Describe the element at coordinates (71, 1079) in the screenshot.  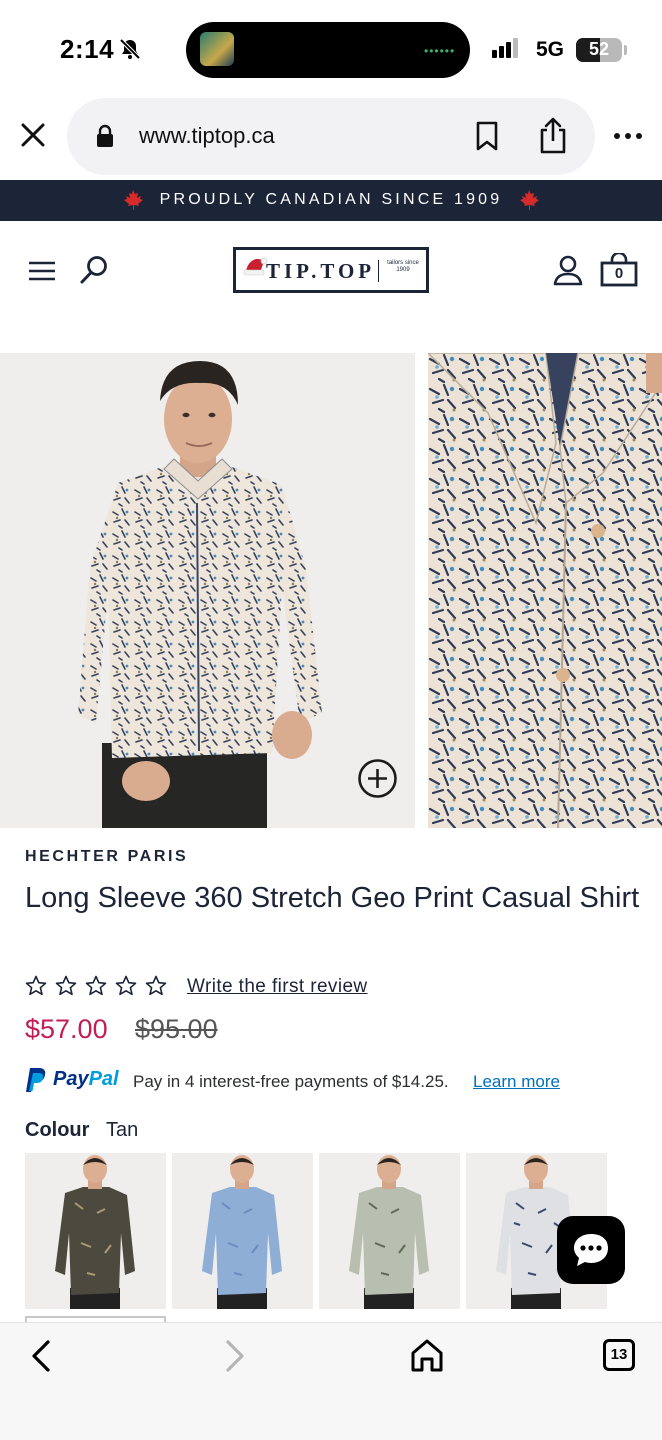
I see `paypal-word-pay: Pay` at that location.